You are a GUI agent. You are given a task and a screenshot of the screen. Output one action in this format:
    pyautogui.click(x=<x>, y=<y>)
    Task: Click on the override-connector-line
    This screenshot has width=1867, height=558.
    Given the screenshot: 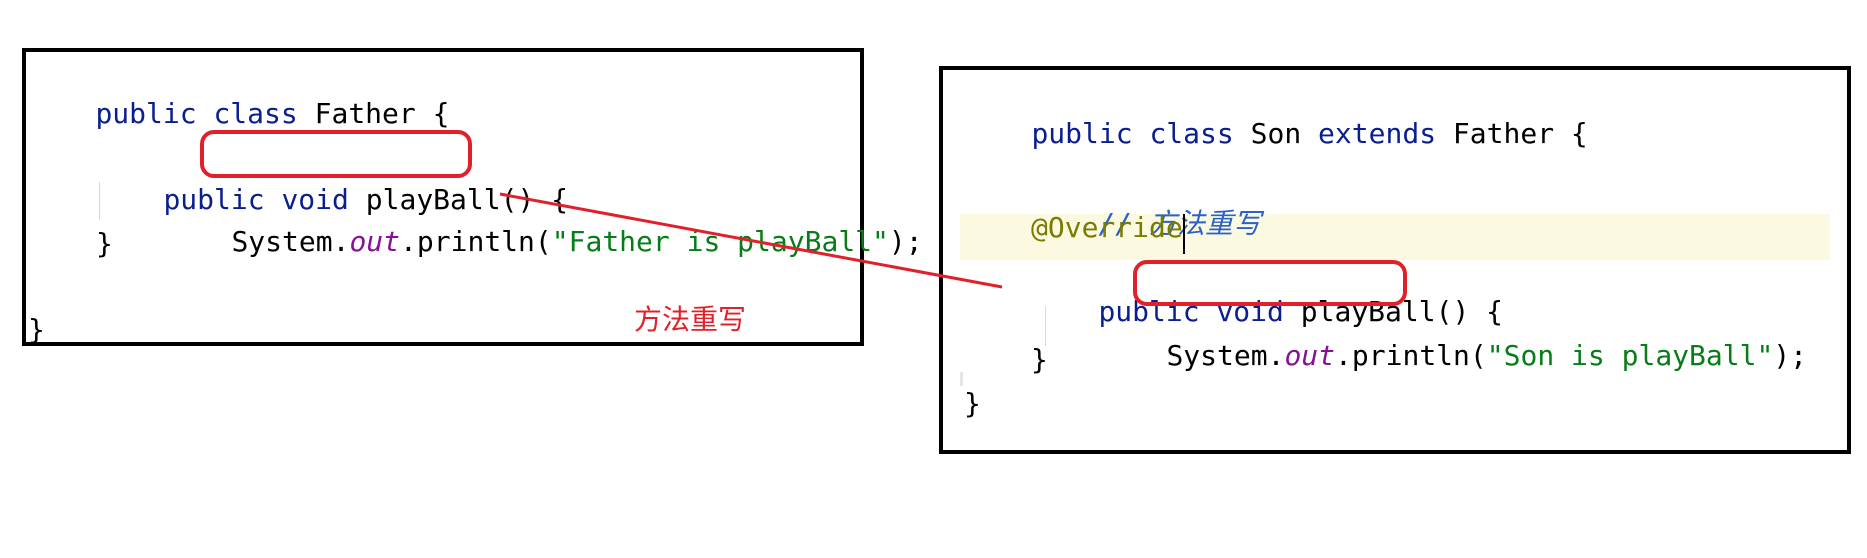 What is the action you would take?
    pyautogui.click(x=751, y=240)
    